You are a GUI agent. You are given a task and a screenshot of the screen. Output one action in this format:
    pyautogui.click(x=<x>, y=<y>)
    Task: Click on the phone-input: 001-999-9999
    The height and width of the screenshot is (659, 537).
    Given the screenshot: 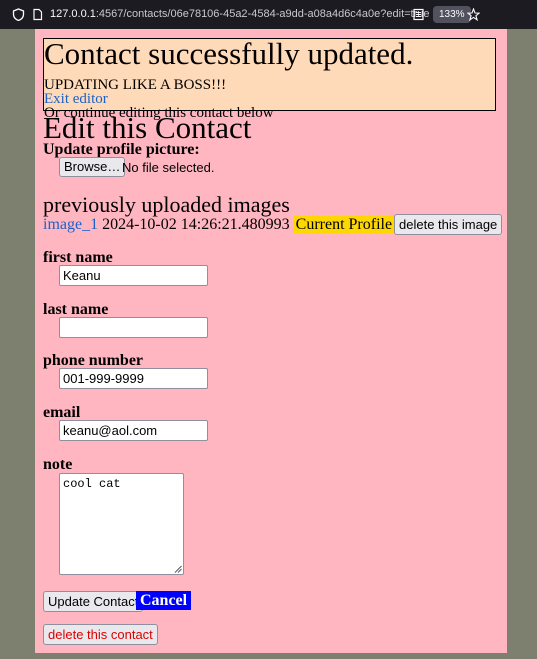 What is the action you would take?
    pyautogui.click(x=133, y=378)
    